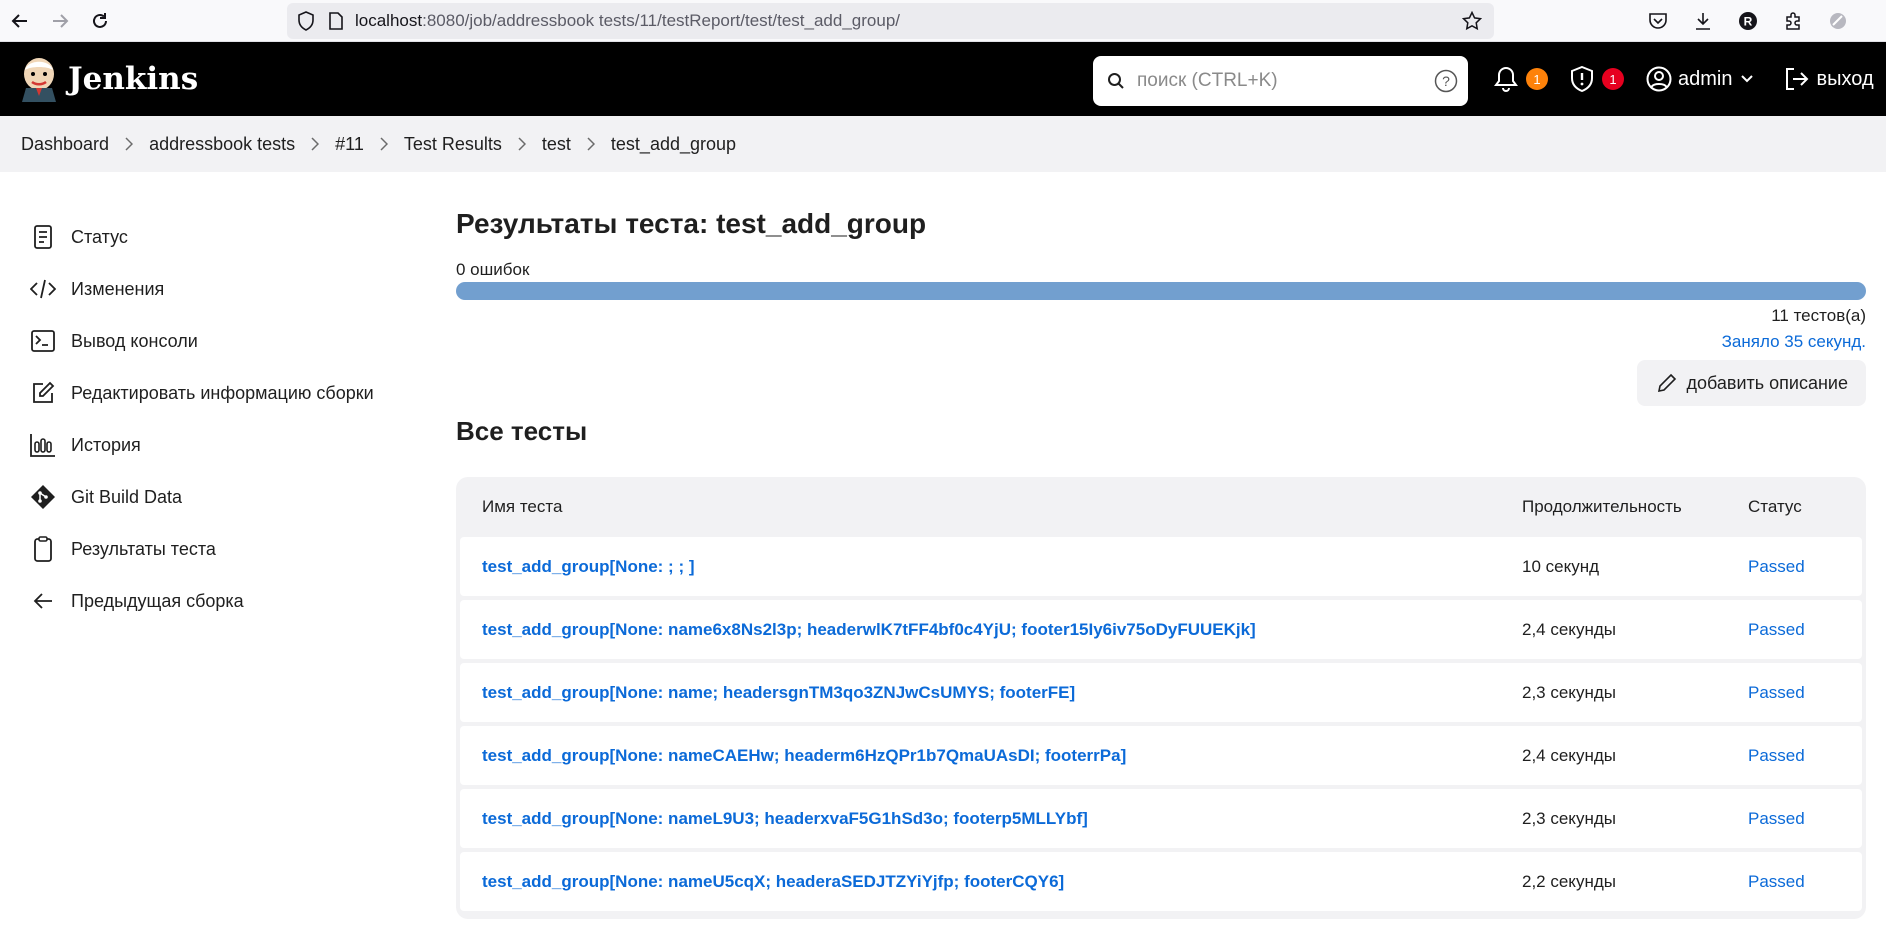  I want to click on extension-r-icon: R, so click(1747, 21).